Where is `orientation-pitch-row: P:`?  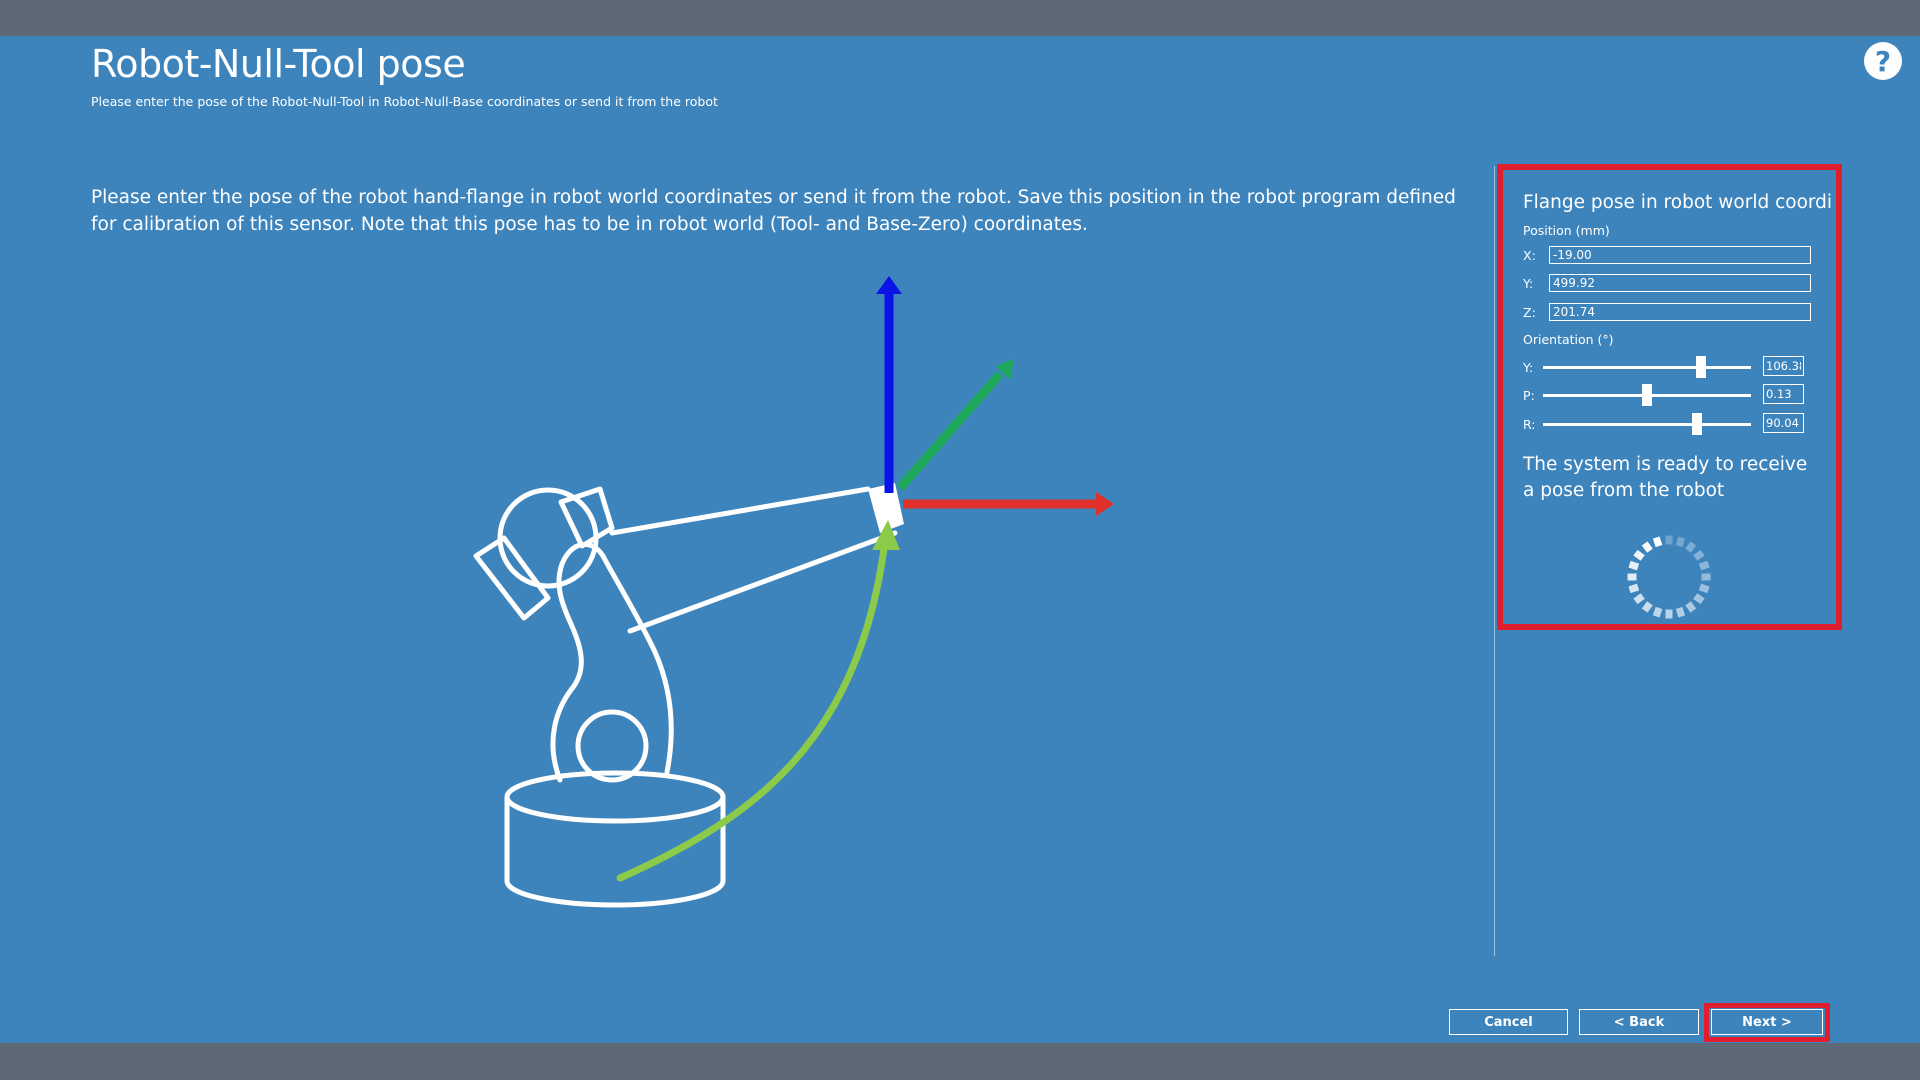
orientation-pitch-row: P: is located at coordinates (1673, 396).